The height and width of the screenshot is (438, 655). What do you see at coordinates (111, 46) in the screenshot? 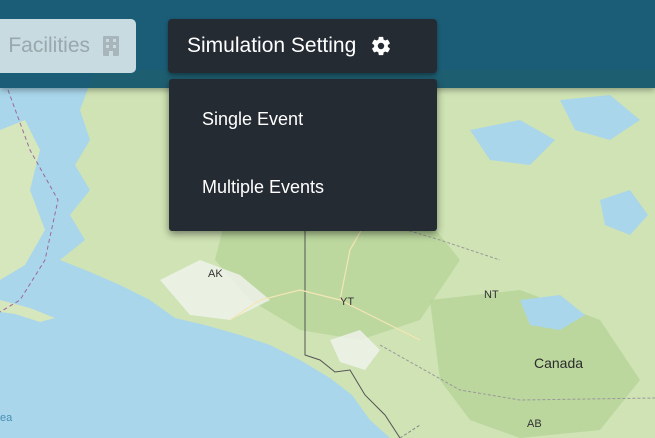
I see `building-icon` at bounding box center [111, 46].